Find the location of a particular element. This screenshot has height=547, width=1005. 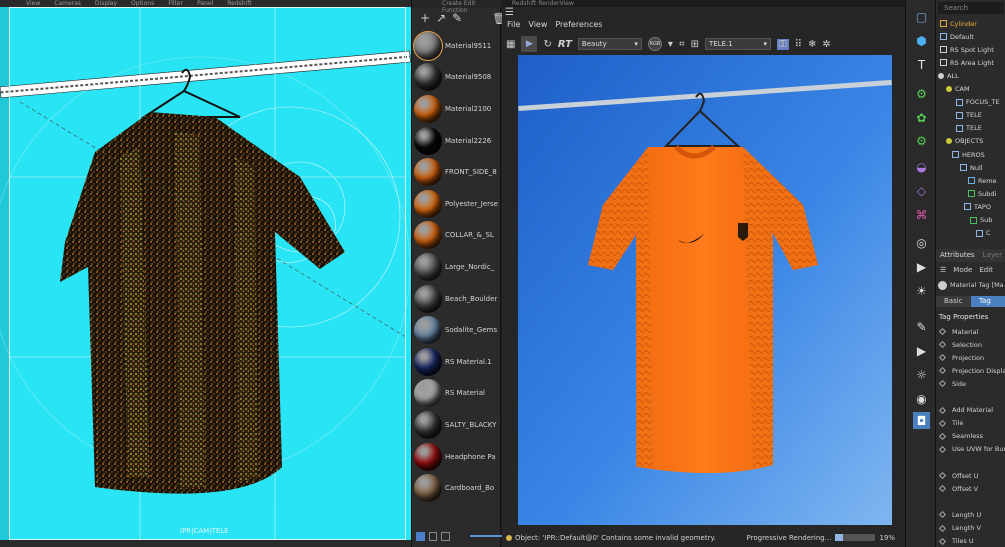

material-menu: Create Edit Function is located at coordinates (457, 7).